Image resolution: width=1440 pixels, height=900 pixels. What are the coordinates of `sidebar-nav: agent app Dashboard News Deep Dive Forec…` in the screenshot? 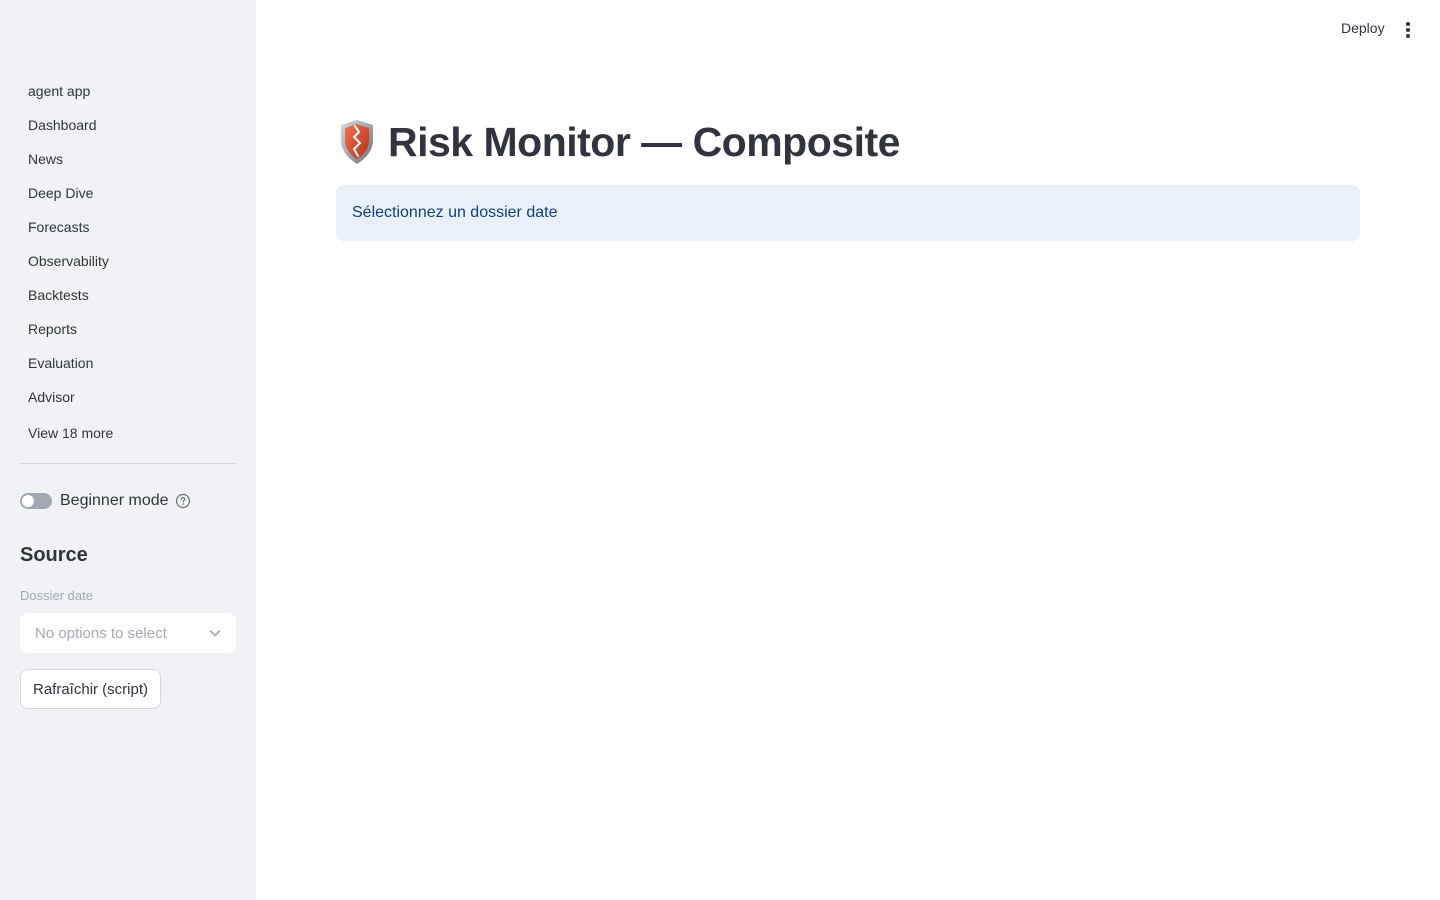 It's located at (128, 244).